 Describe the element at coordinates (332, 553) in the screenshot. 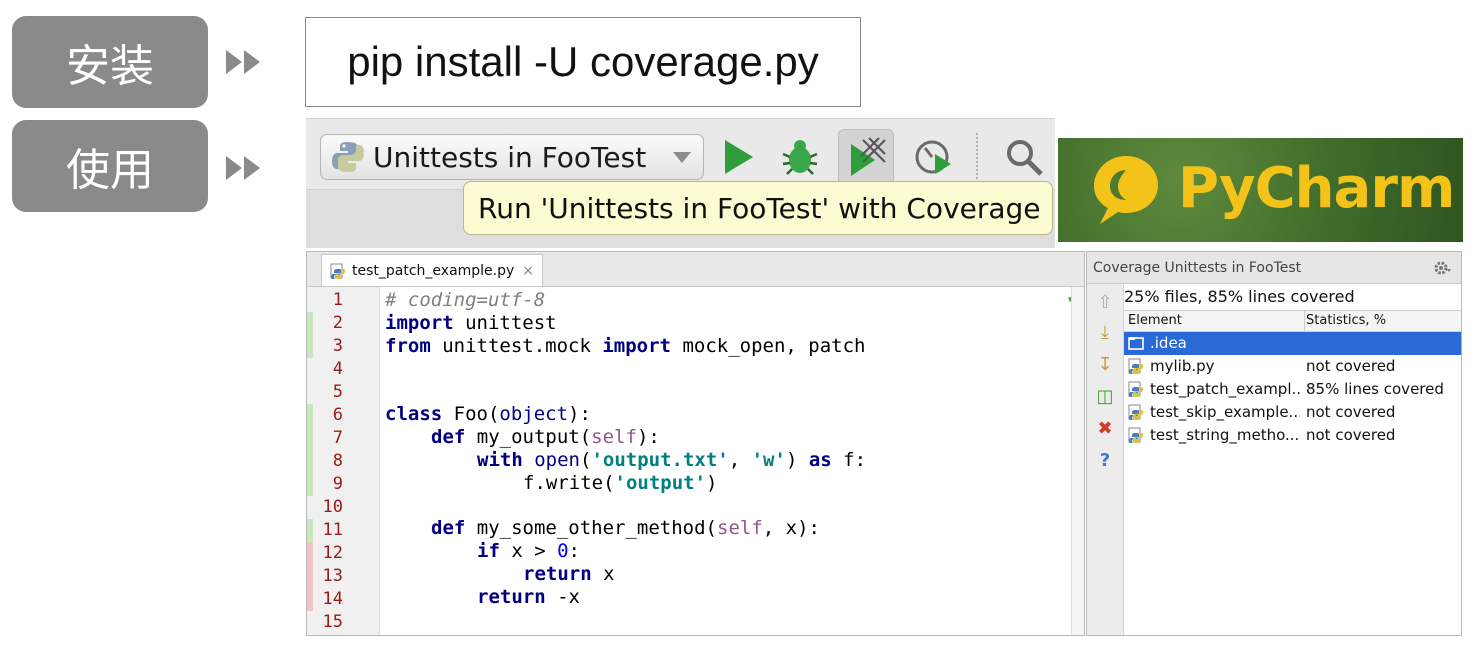

I see `line-number: 12` at that location.